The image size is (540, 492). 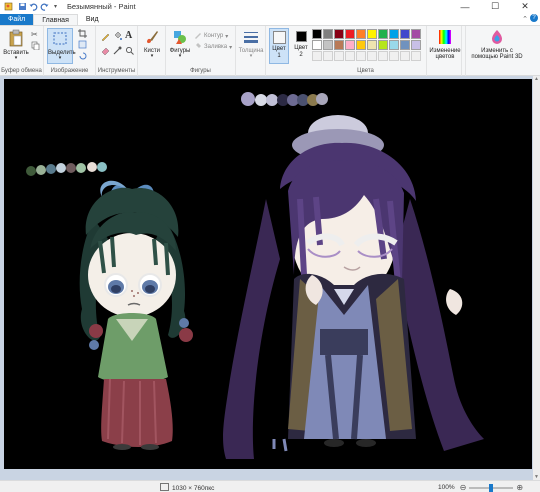 I want to click on color-picker-icon, so click(x=117, y=51).